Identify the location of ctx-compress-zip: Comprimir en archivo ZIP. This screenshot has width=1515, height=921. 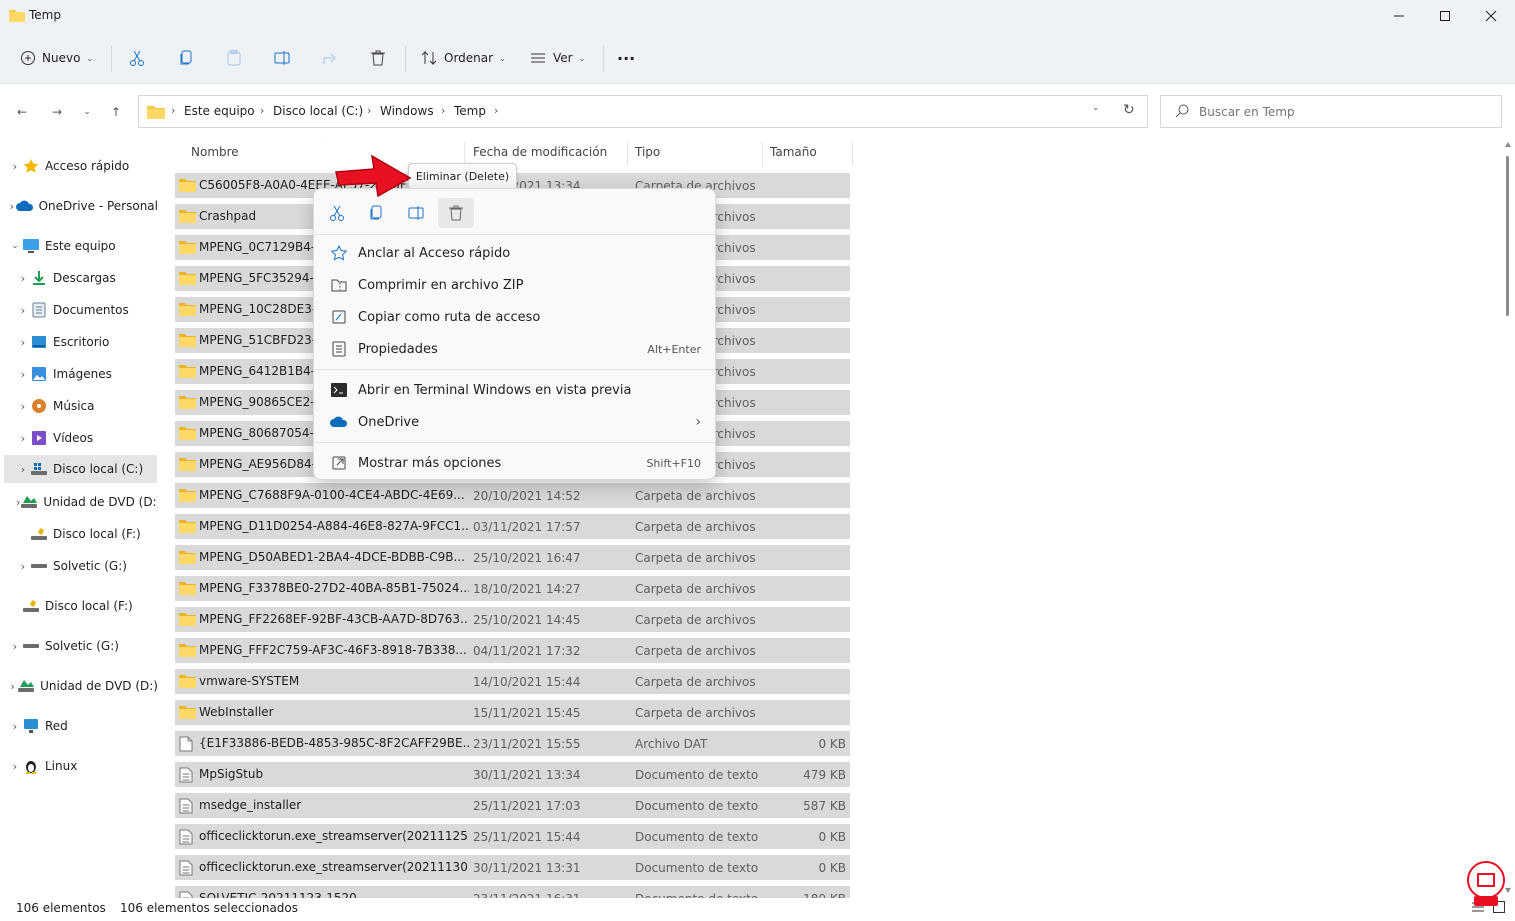
(514, 285).